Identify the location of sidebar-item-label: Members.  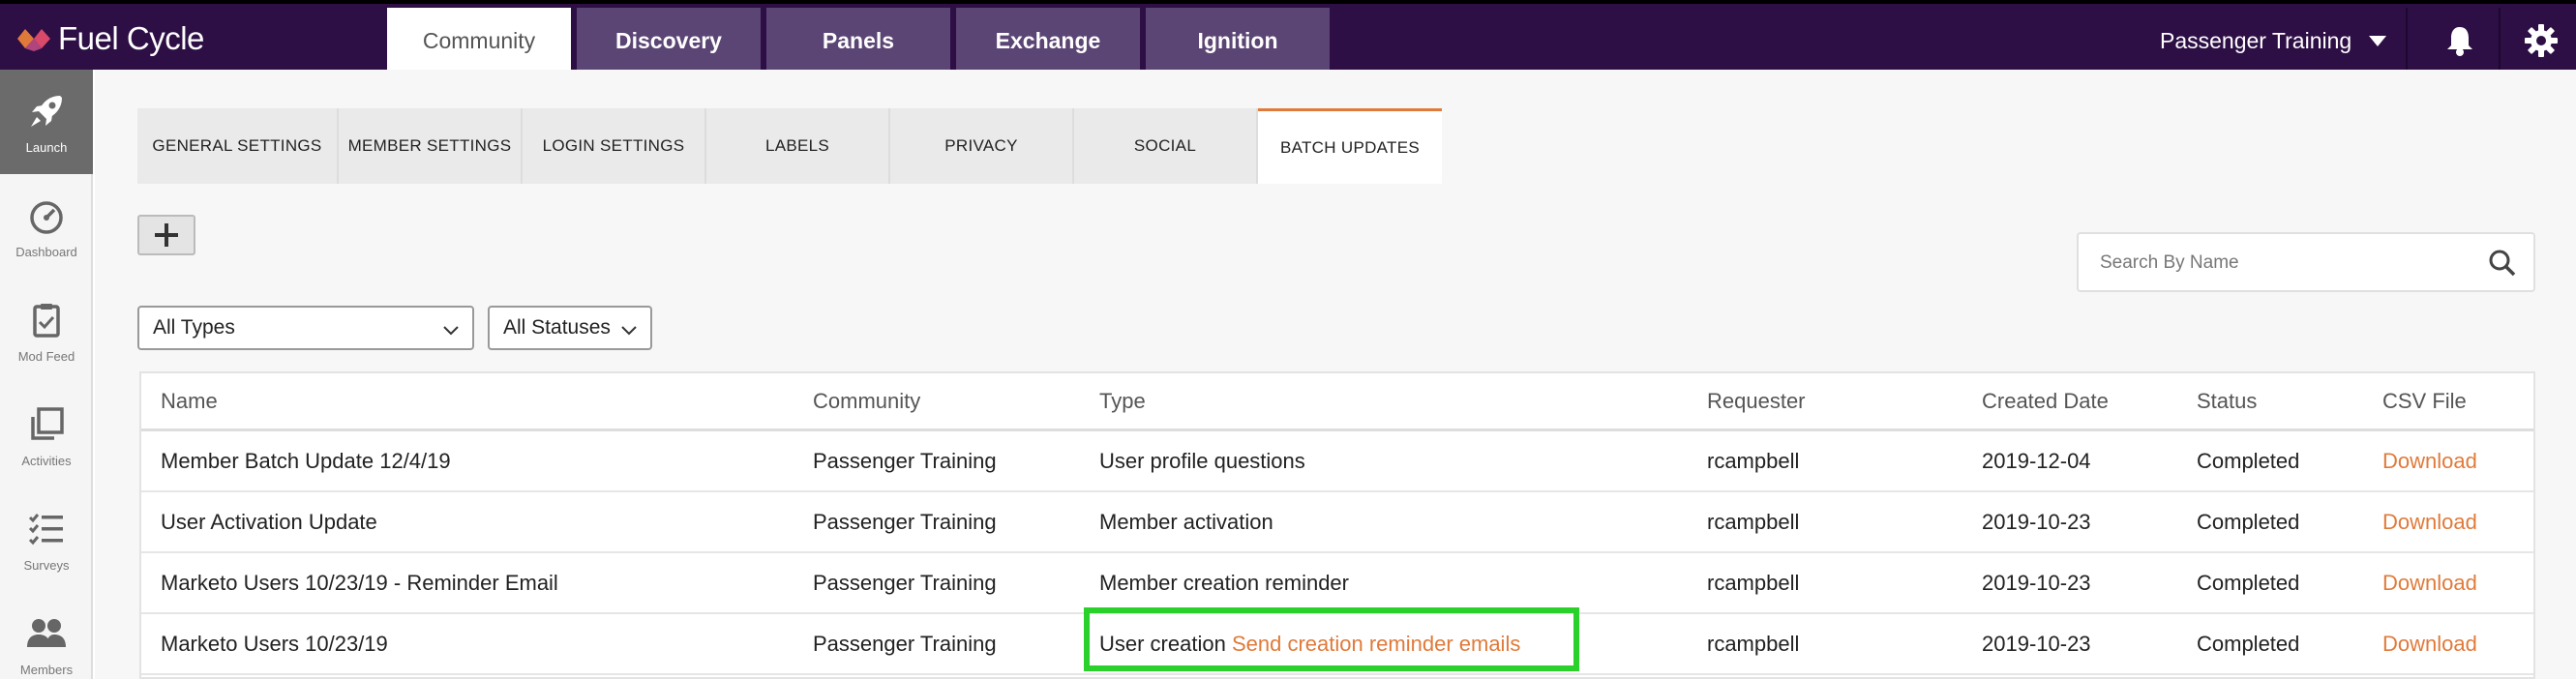
(46, 670).